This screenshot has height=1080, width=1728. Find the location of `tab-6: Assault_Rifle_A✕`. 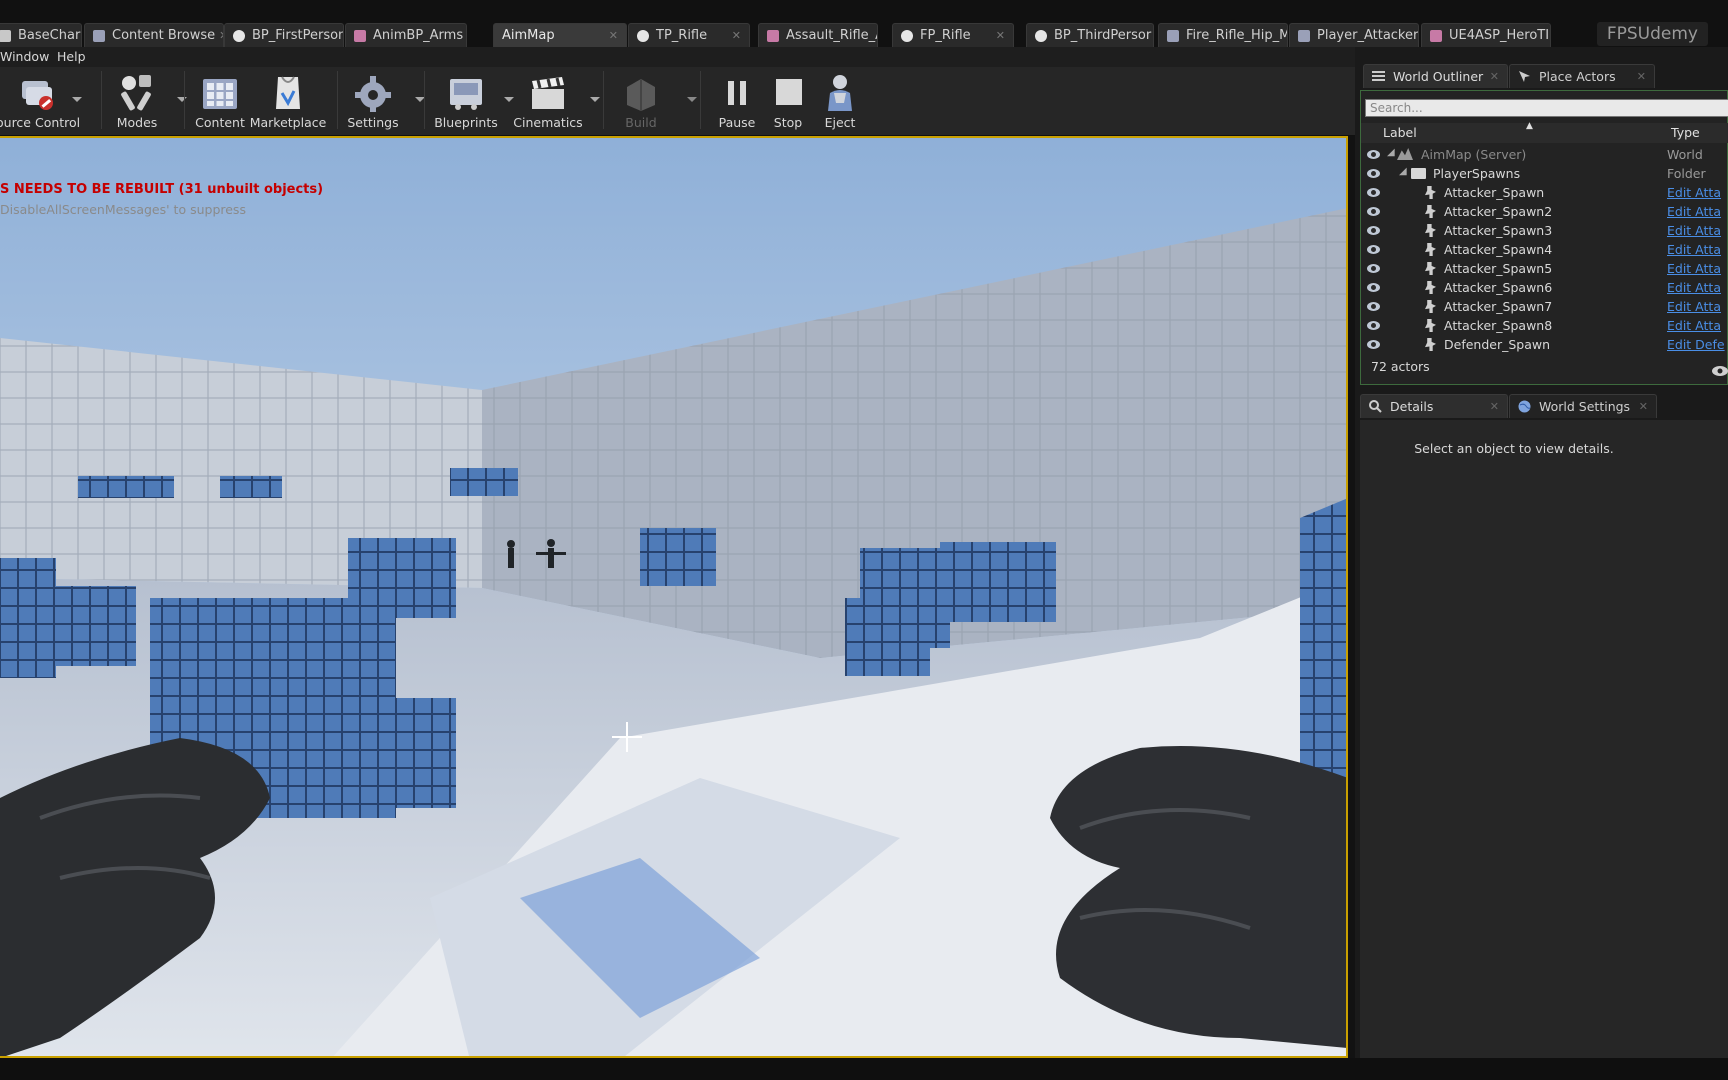

tab-6: Assault_Rifle_A✕ is located at coordinates (818, 35).